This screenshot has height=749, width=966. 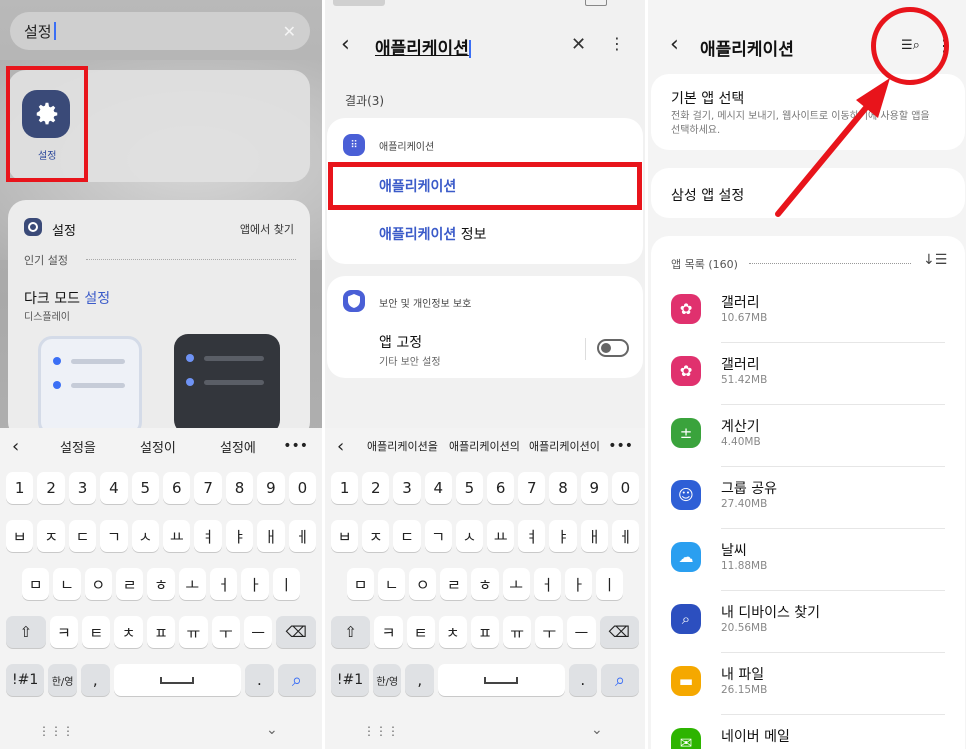 What do you see at coordinates (808, 319) in the screenshot?
I see `app-list-item: ✿ 갤러리 10.67MB` at bounding box center [808, 319].